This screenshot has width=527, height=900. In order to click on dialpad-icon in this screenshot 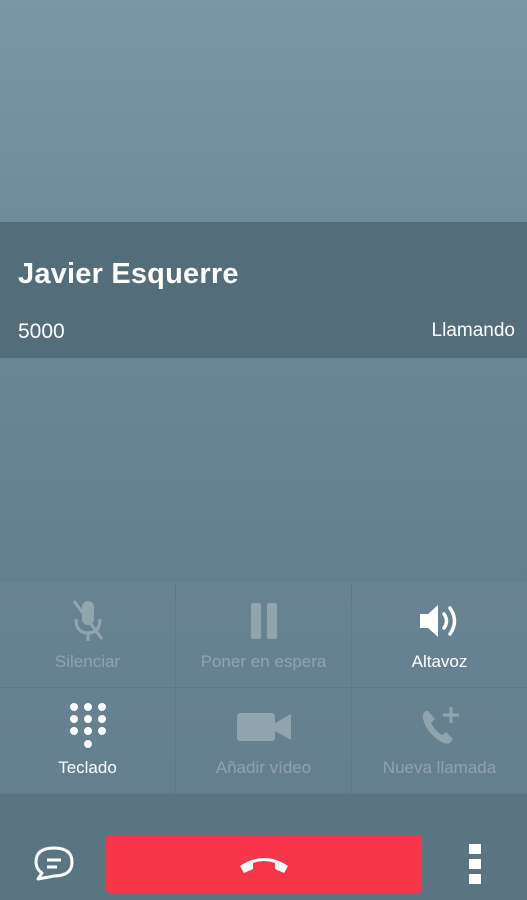, I will do `click(88, 727)`.